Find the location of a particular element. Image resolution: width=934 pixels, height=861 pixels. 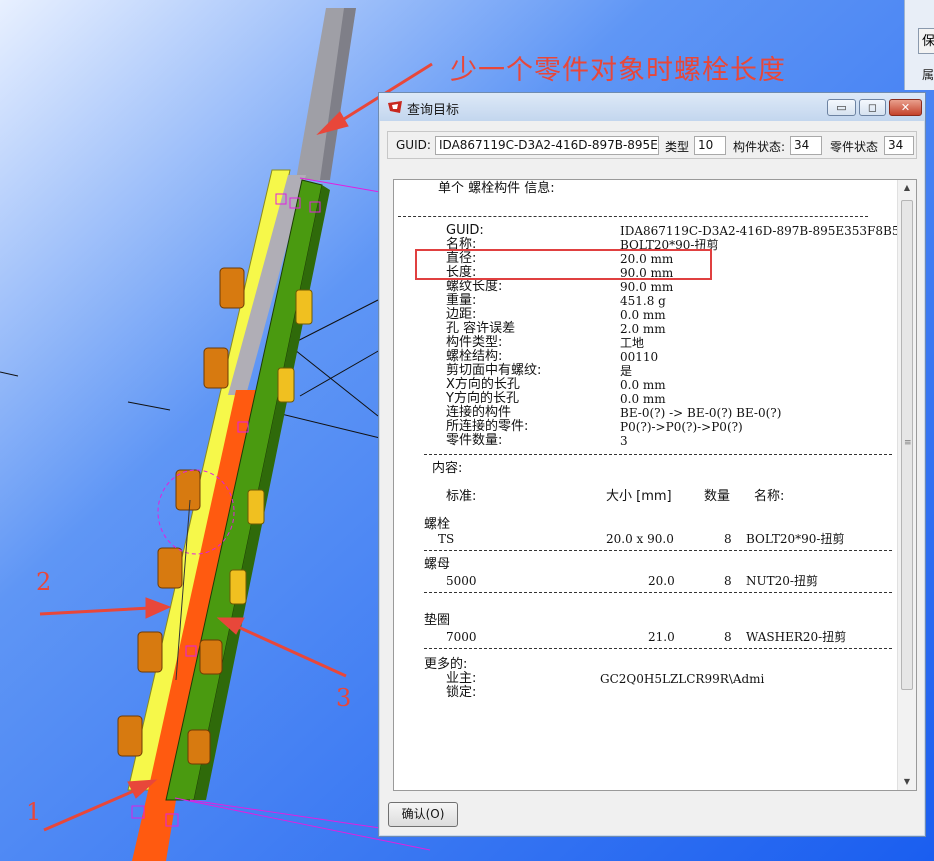

property-key: 零件数量: is located at coordinates (474, 440).